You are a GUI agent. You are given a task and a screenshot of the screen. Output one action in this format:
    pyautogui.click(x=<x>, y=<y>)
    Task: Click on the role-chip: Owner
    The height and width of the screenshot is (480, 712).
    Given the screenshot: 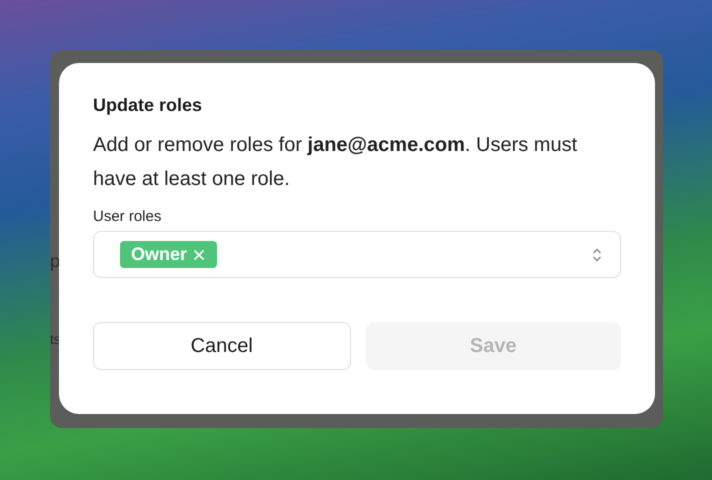 What is the action you would take?
    pyautogui.click(x=169, y=254)
    